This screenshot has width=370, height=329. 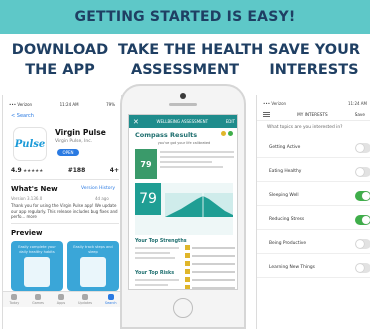 I want to click on interests-title: MY INTERESTS, so click(x=312, y=114).